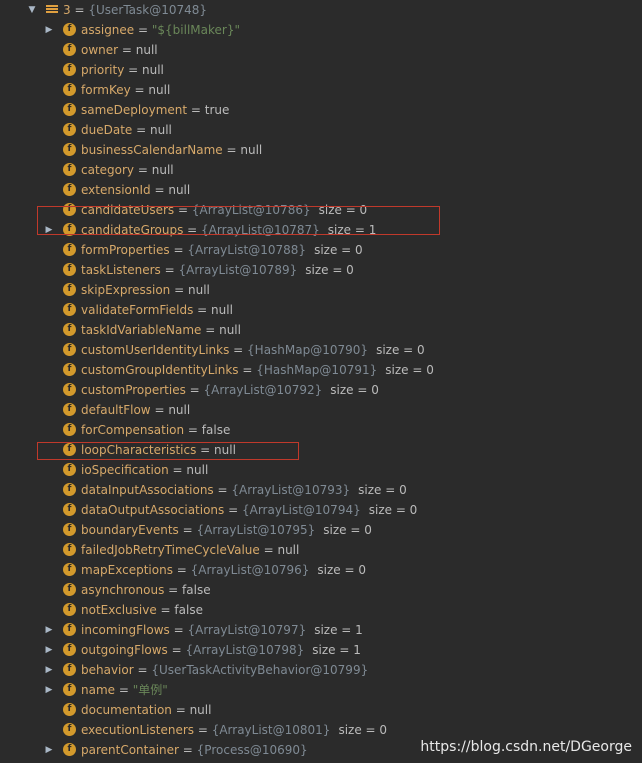 Image resolution: width=642 pixels, height=763 pixels. Describe the element at coordinates (217, 110) in the screenshot. I see `field-value: true` at that location.